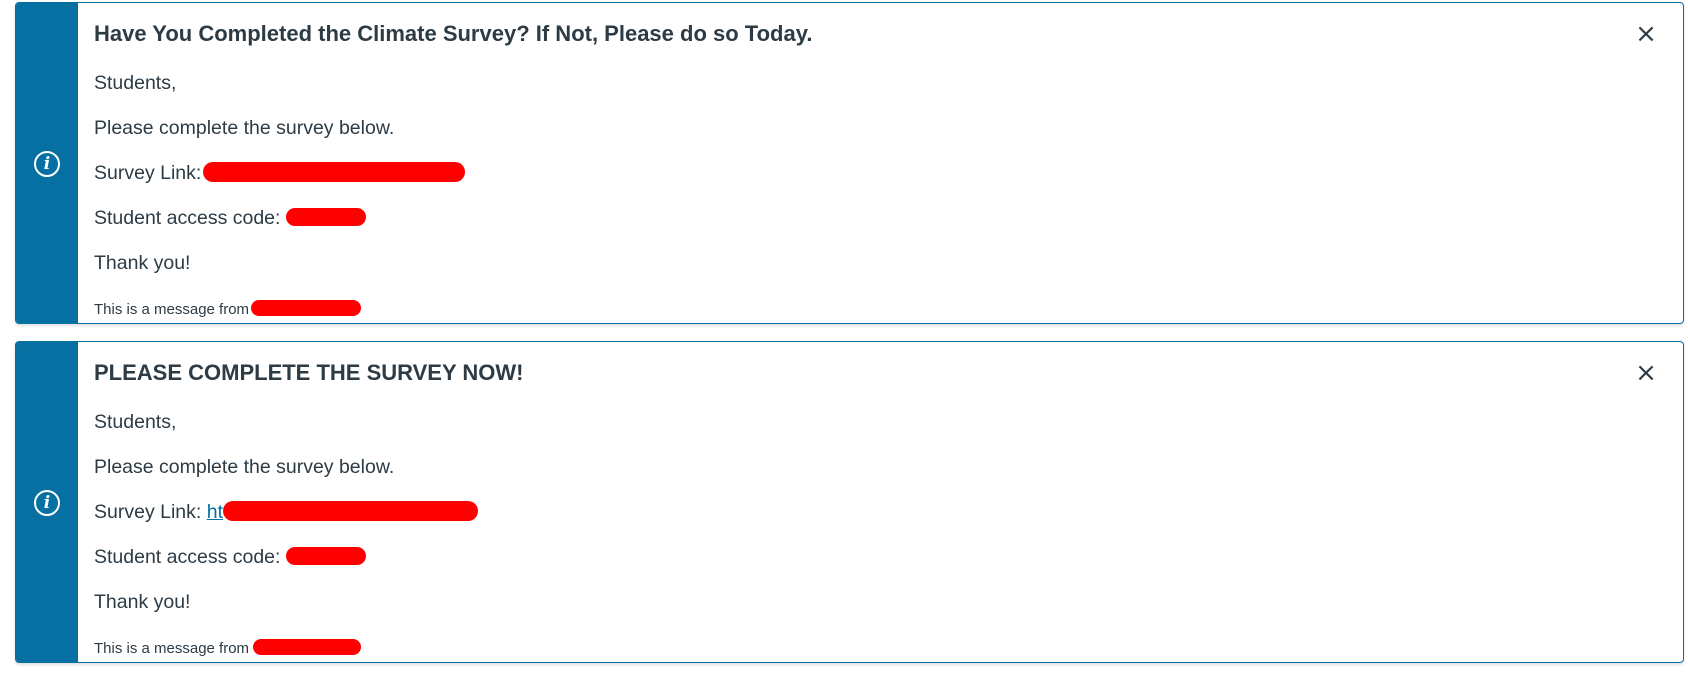  I want to click on survey-link-row: Survey Link:, so click(280, 173).